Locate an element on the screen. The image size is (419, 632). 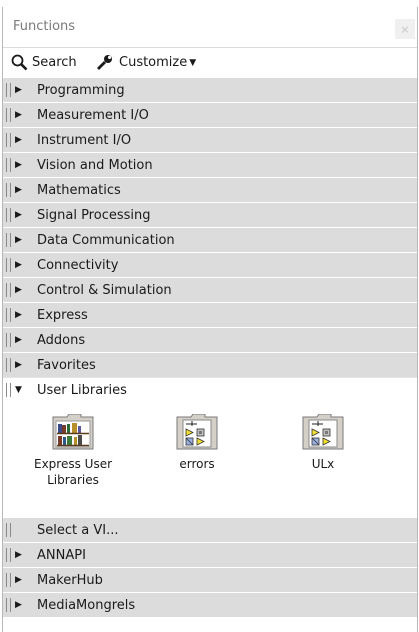
category-label: Instrument I/O is located at coordinates (84, 140).